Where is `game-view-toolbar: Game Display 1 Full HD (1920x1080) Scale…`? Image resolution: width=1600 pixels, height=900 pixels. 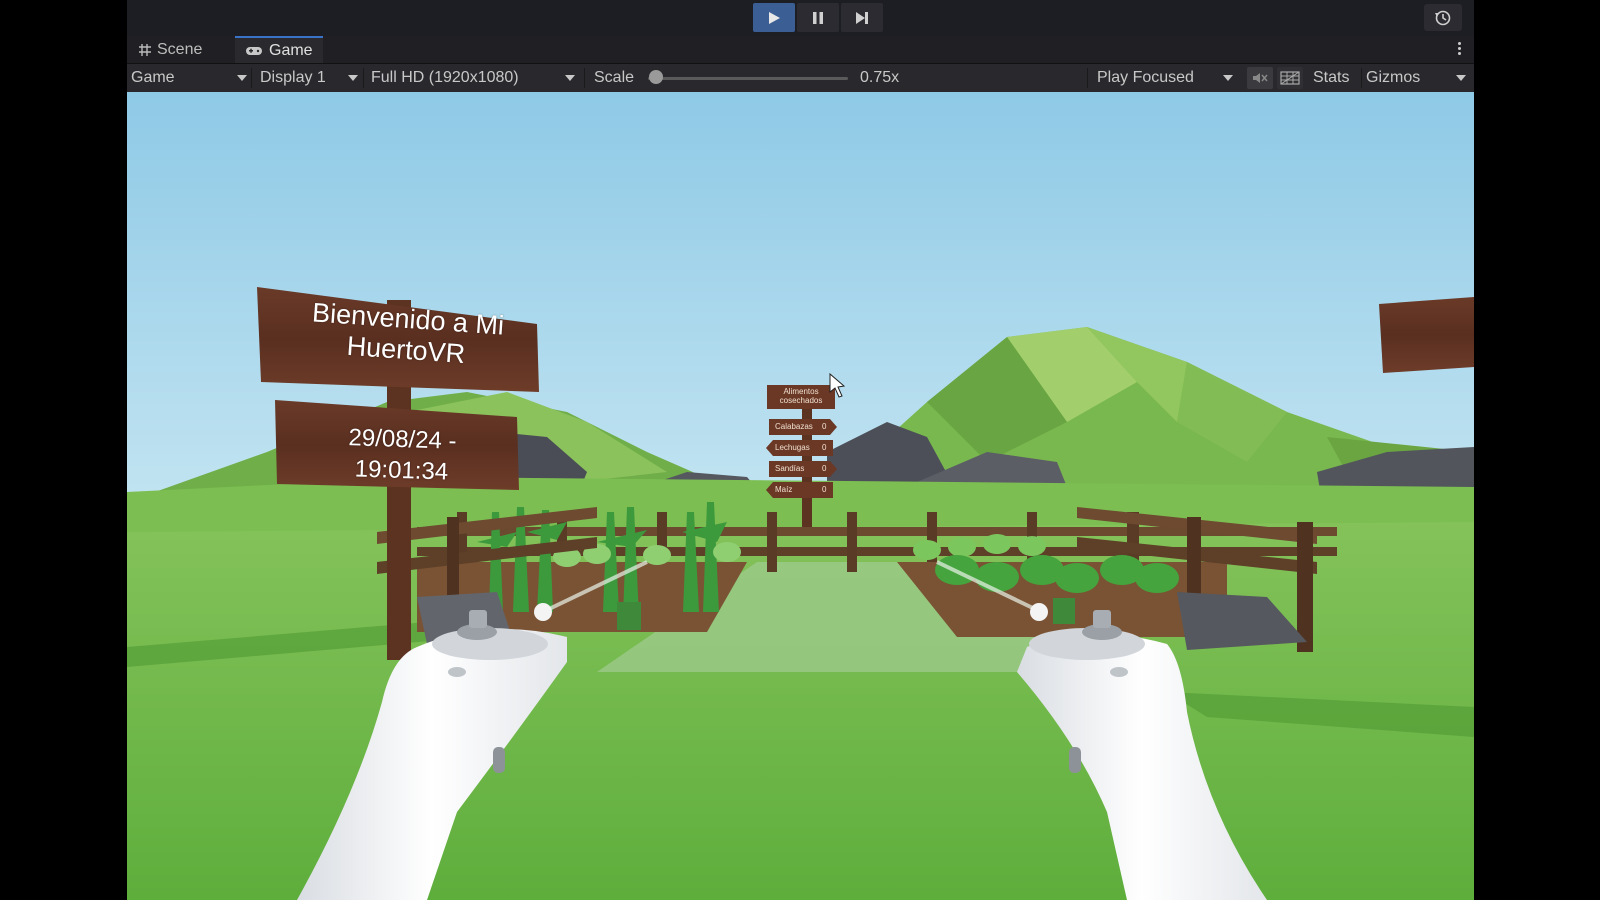
game-view-toolbar: Game Display 1 Full HD (1920x1080) Scale… is located at coordinates (800, 78).